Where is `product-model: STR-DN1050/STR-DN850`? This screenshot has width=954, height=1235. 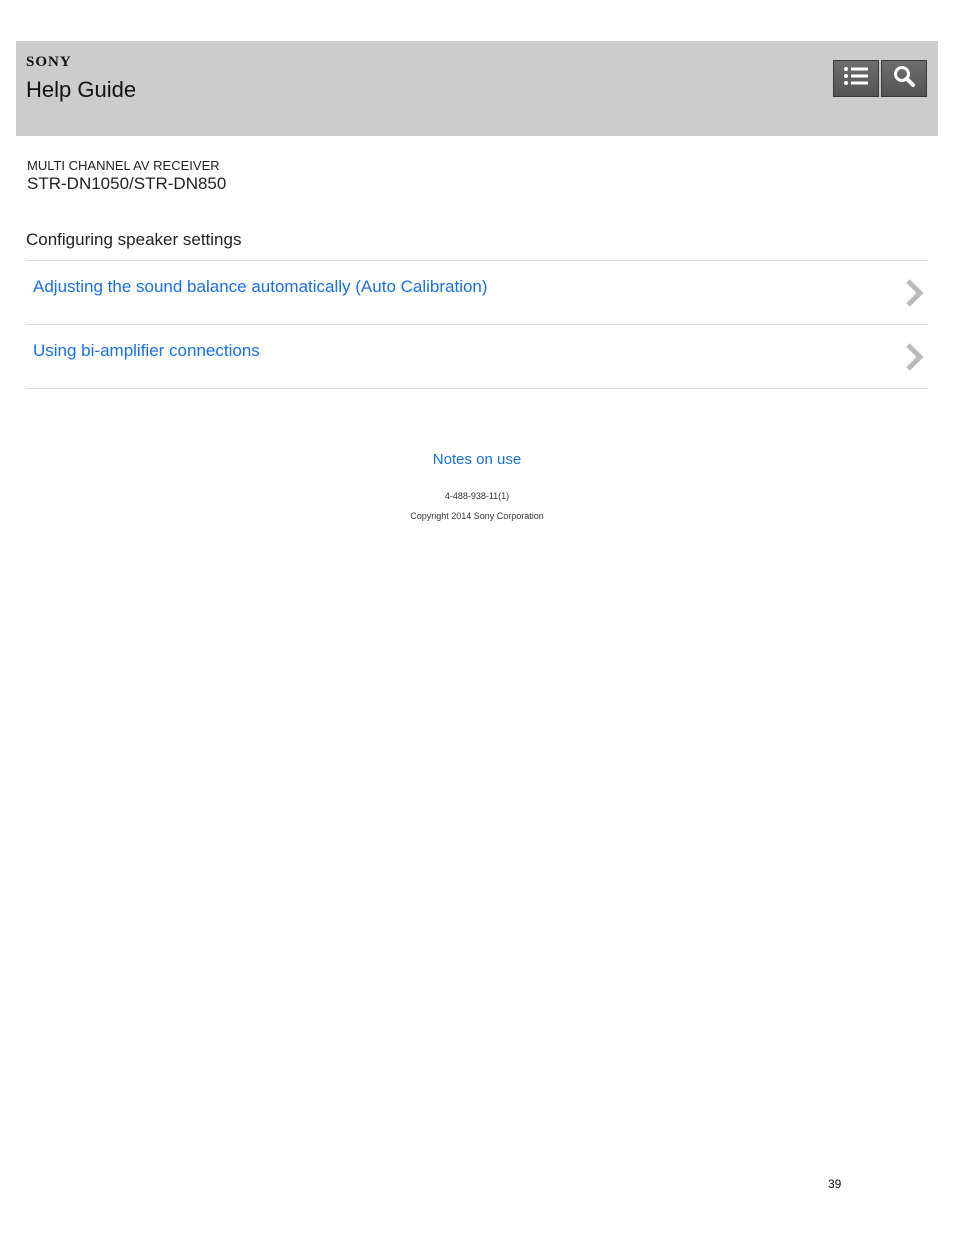
product-model: STR-DN1050/STR-DN850 is located at coordinates (127, 183).